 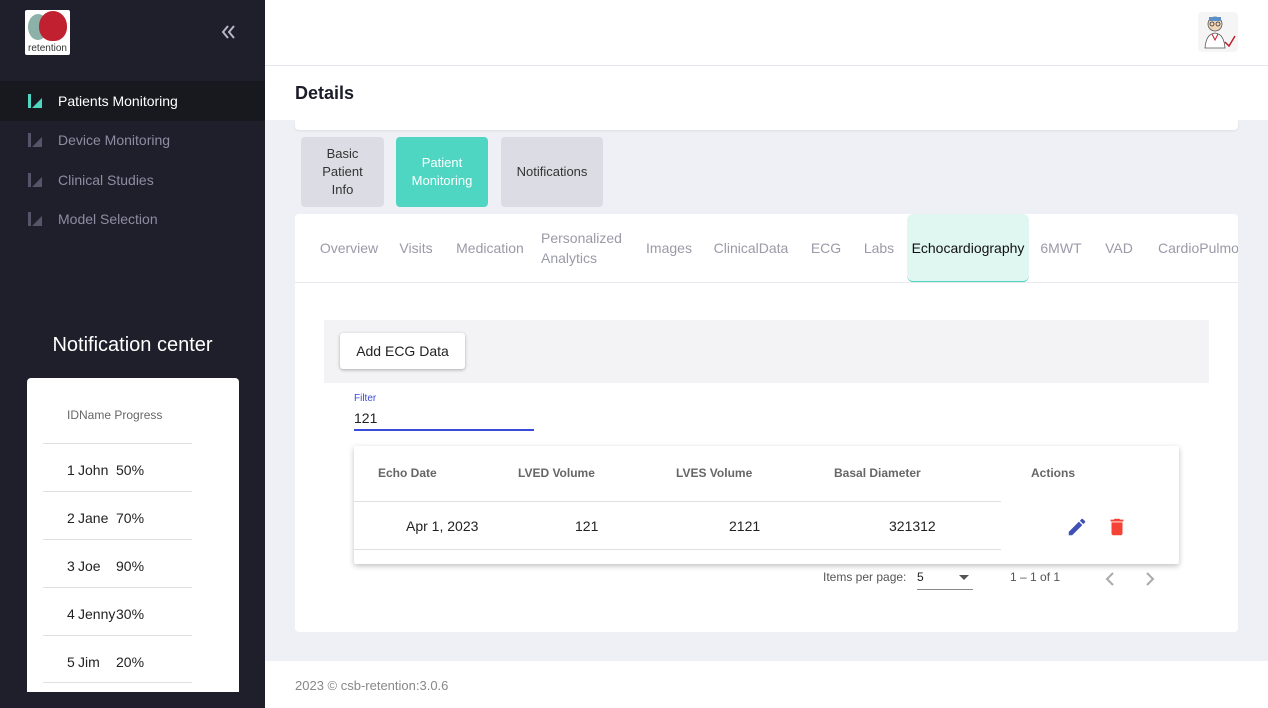 I want to click on notification-progress: 90%, so click(x=130, y=566).